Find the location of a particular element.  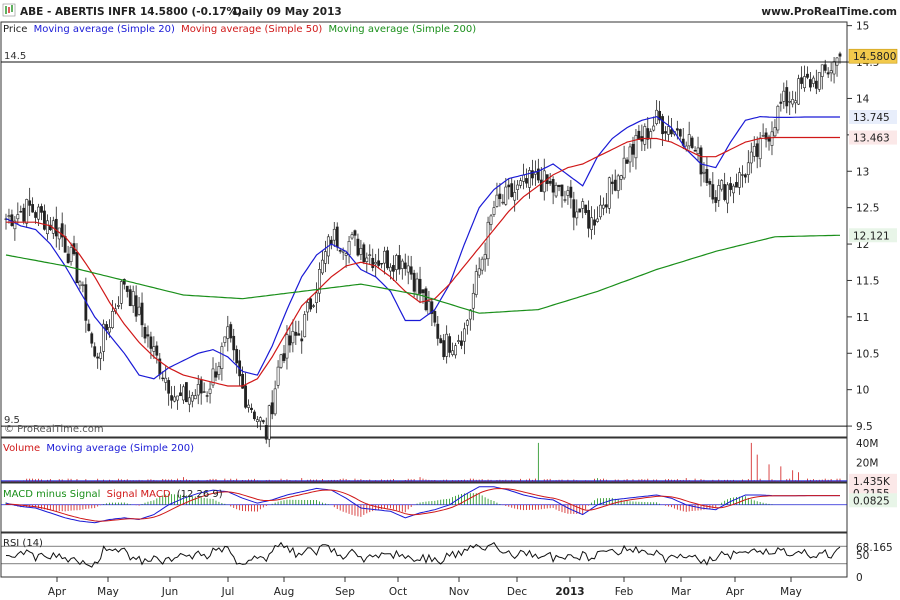

price-marker-label: 13.745 is located at coordinates (871, 118).